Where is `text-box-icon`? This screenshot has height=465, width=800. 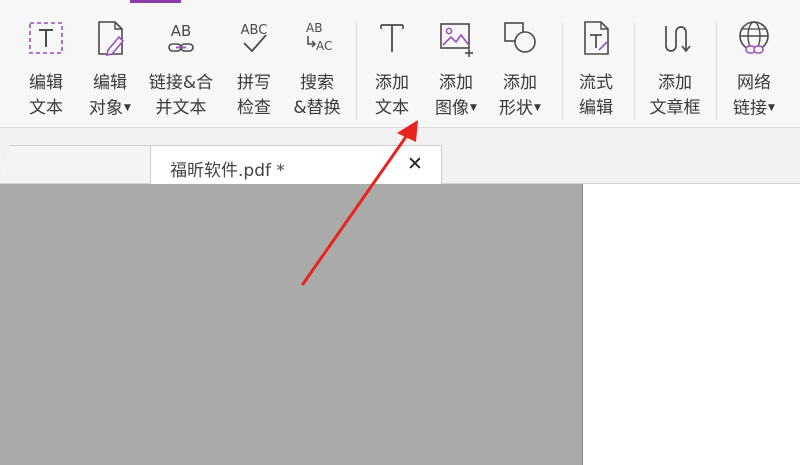 text-box-icon is located at coordinates (46, 38).